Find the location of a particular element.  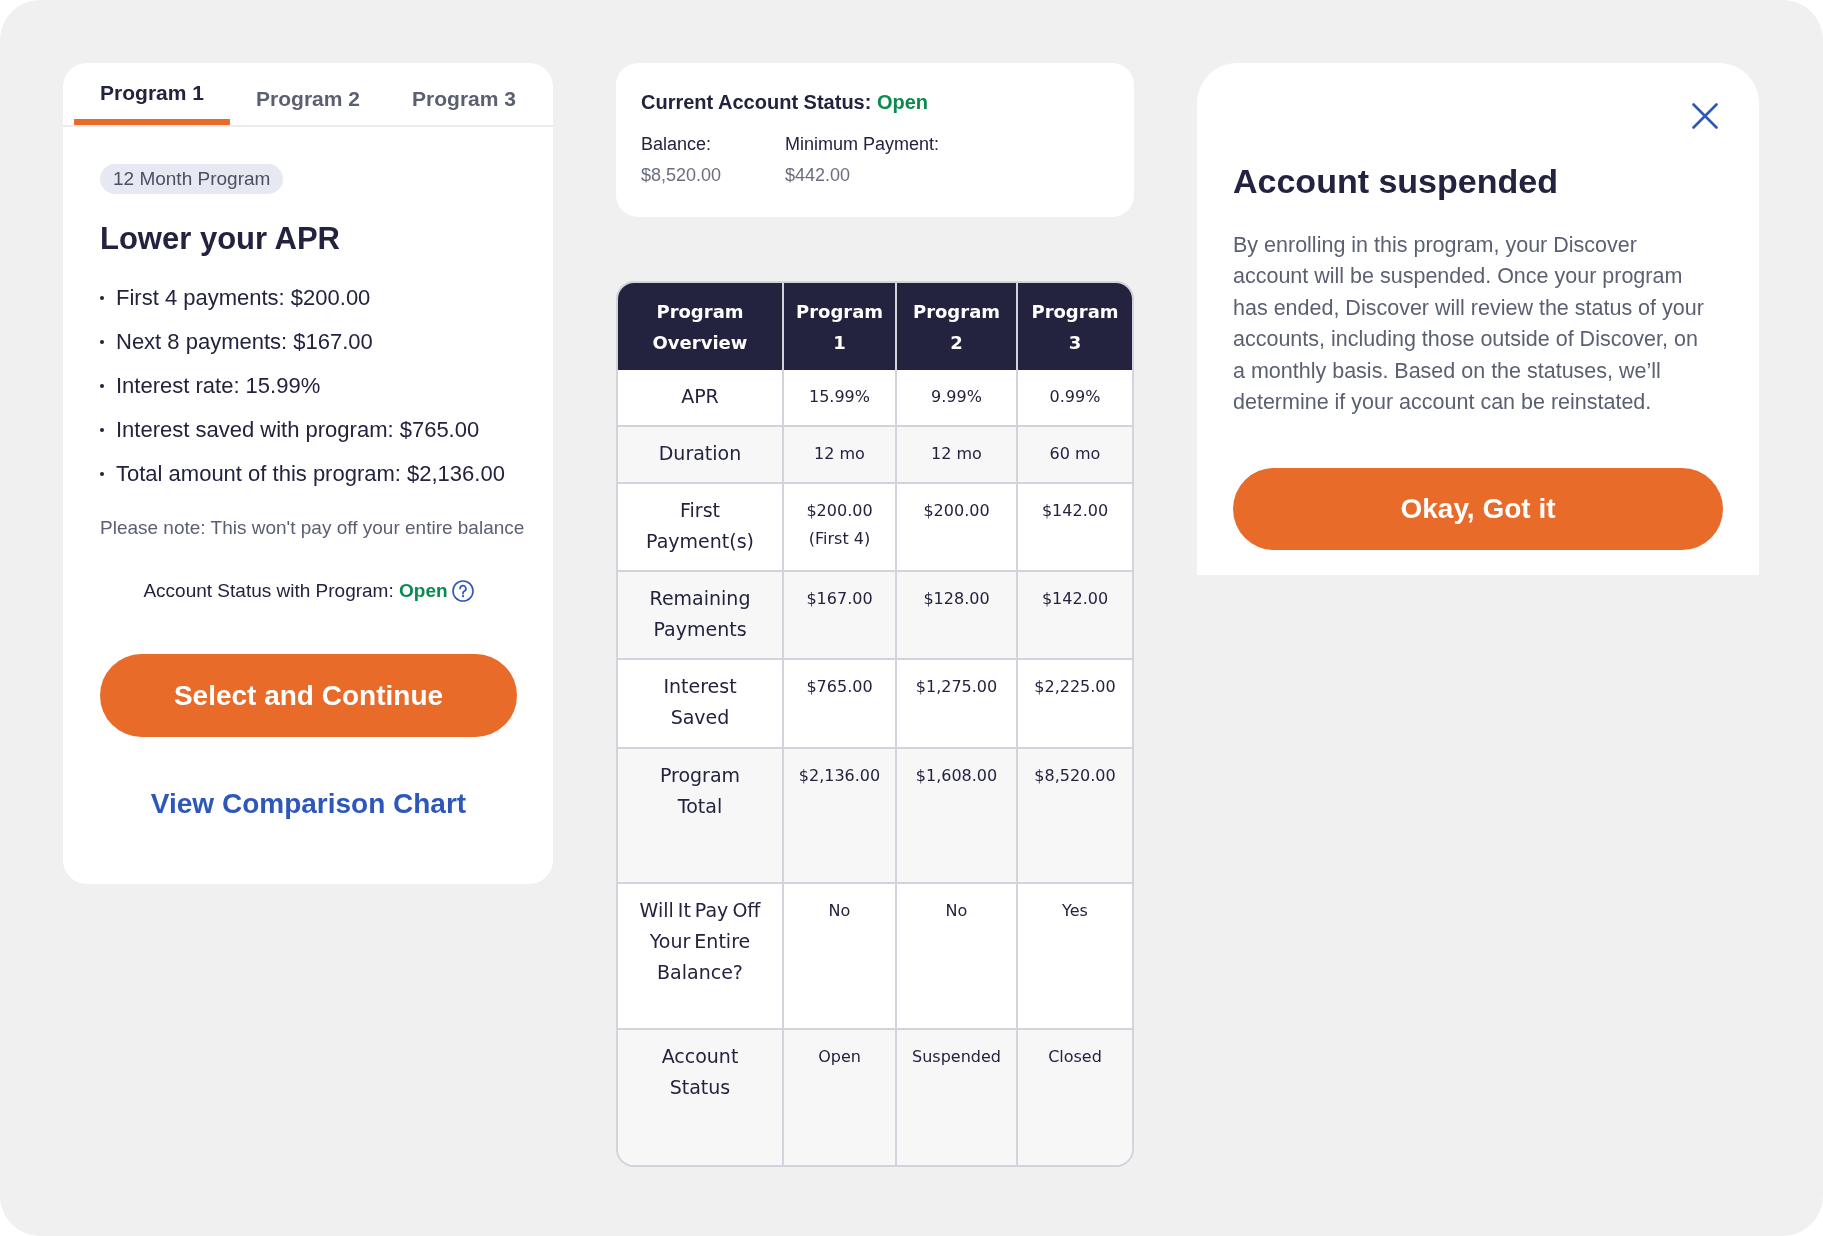

field-label: Balance: is located at coordinates (676, 144).